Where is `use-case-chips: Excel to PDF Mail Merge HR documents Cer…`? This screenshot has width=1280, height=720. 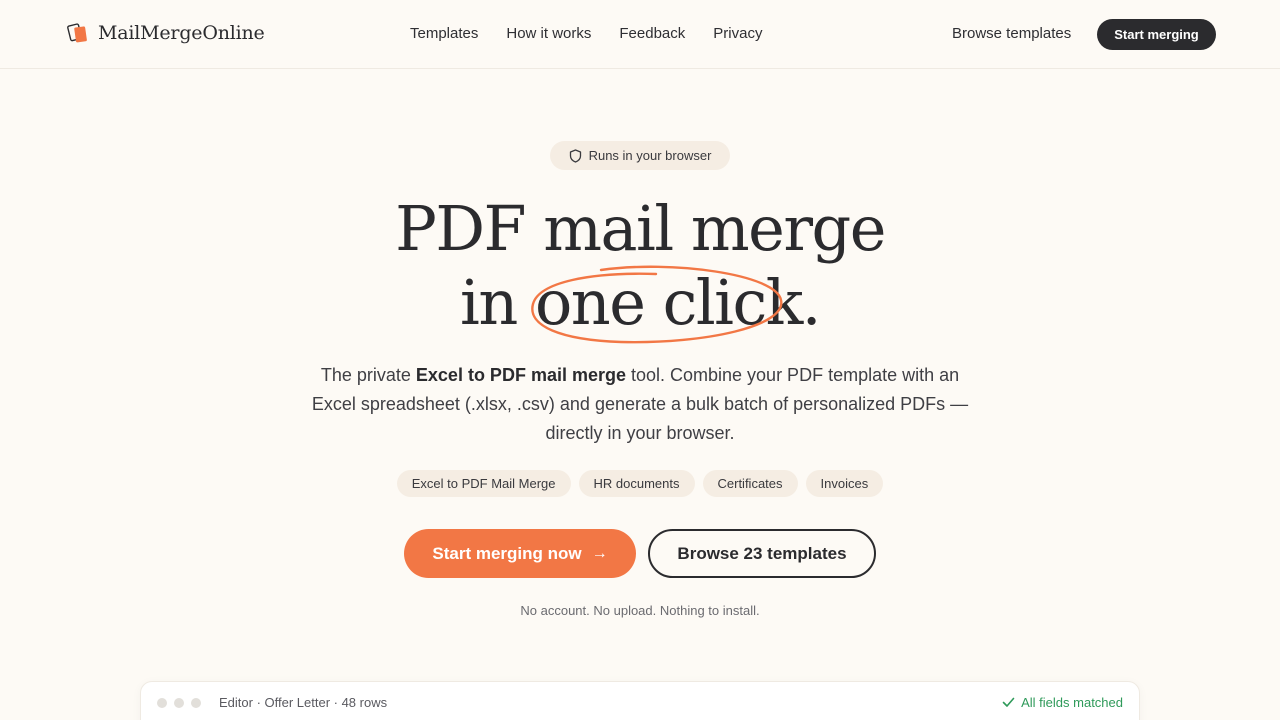
use-case-chips: Excel to PDF Mail Merge HR documents Cer… is located at coordinates (640, 483).